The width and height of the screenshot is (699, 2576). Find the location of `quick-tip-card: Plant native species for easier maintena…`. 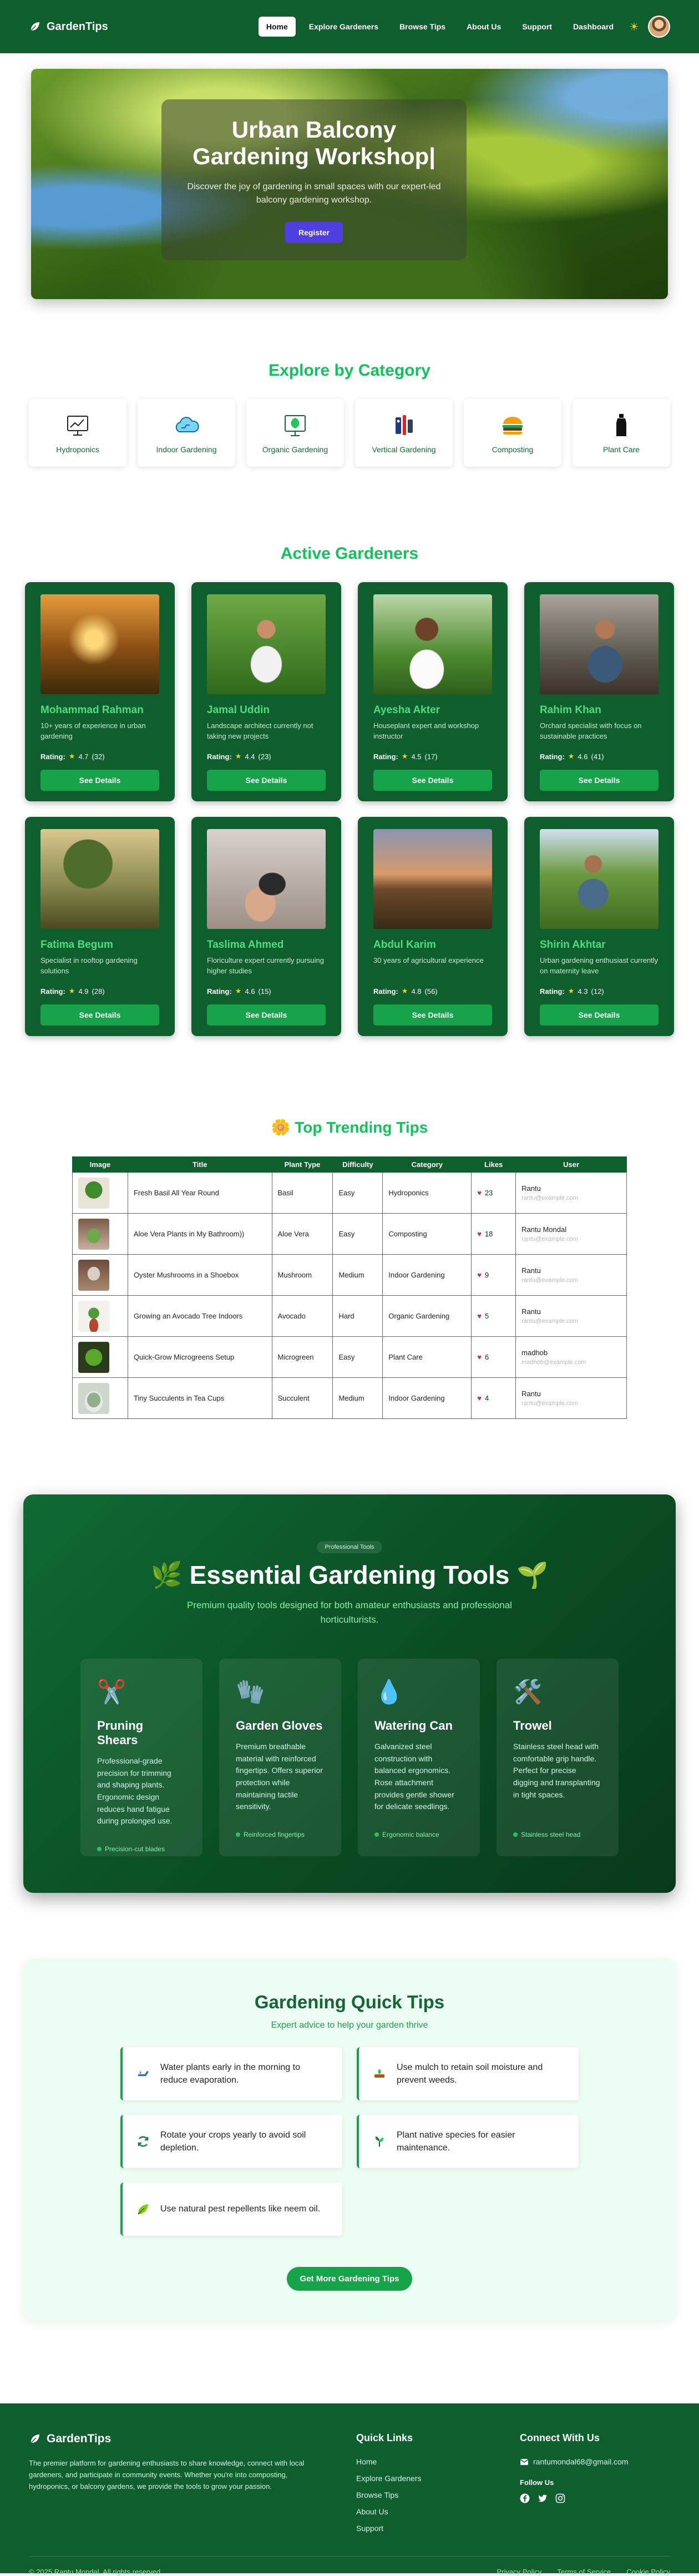

quick-tip-card: Plant native species for easier maintena… is located at coordinates (468, 2141).